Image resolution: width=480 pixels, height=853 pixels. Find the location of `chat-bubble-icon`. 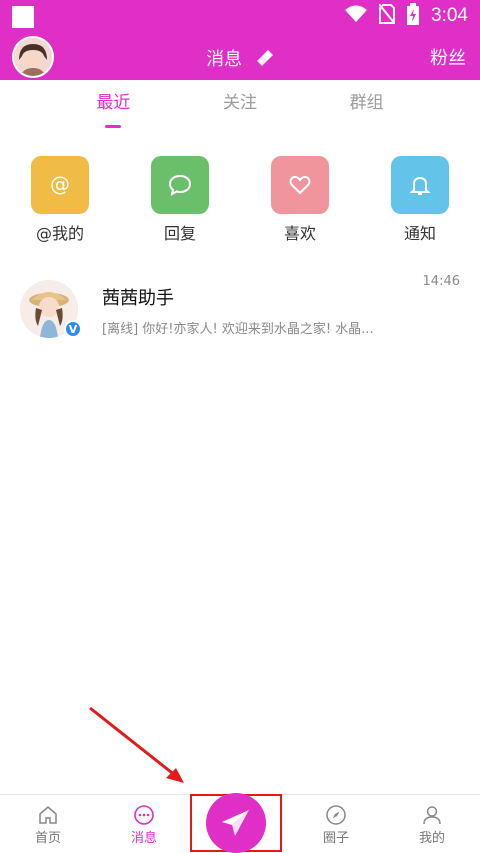

chat-bubble-icon is located at coordinates (180, 185).